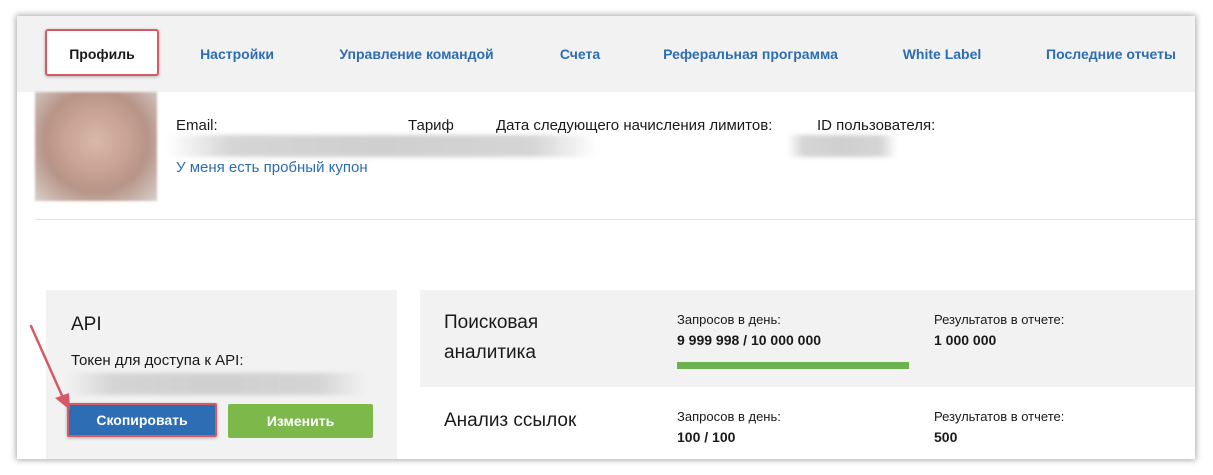  I want to click on requests-progress-fill, so click(793, 365).